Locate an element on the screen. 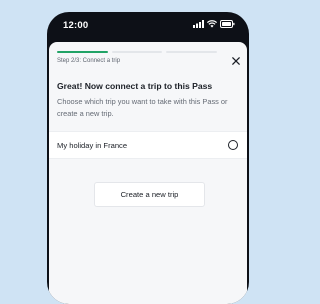  step-progress-bar is located at coordinates (137, 52).